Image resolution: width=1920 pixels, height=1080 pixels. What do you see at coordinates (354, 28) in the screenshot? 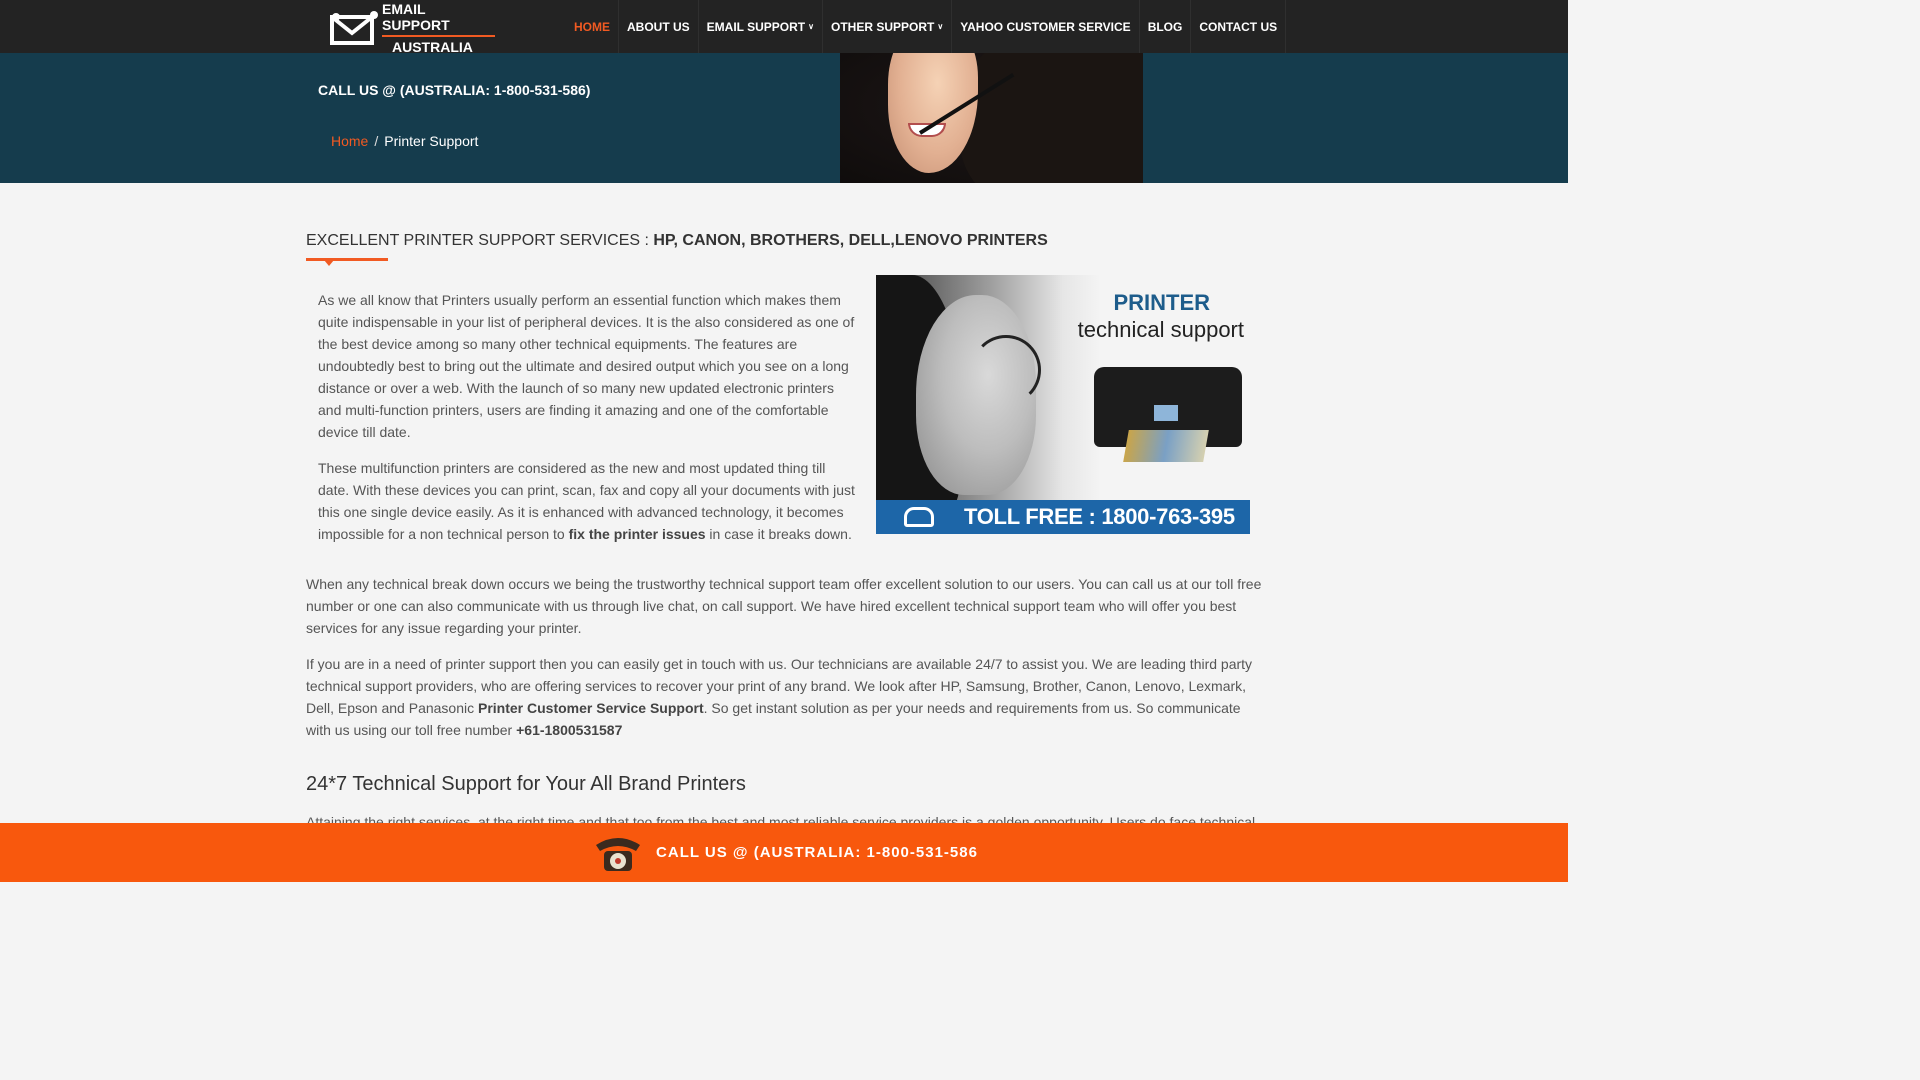
I see `envelope-logo-icon` at bounding box center [354, 28].